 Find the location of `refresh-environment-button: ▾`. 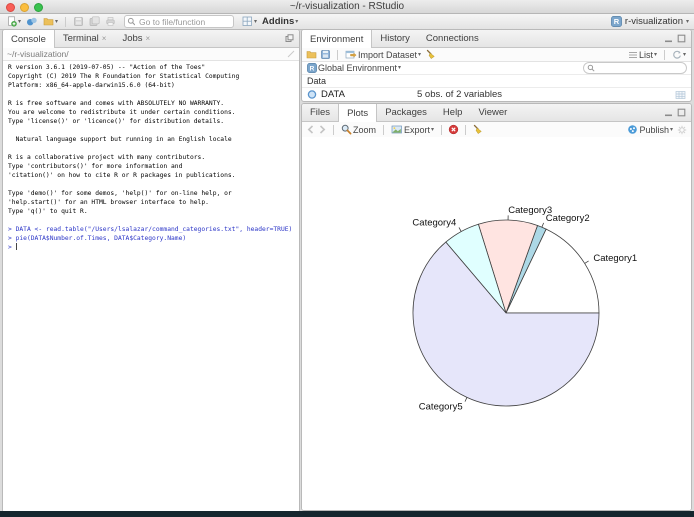

refresh-environment-button: ▾ is located at coordinates (679, 55).